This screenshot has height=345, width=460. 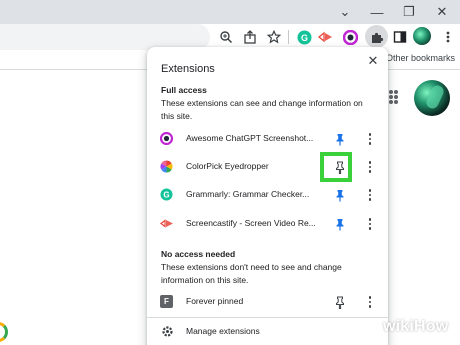 What do you see at coordinates (267, 317) in the screenshot?
I see `popup-divider` at bounding box center [267, 317].